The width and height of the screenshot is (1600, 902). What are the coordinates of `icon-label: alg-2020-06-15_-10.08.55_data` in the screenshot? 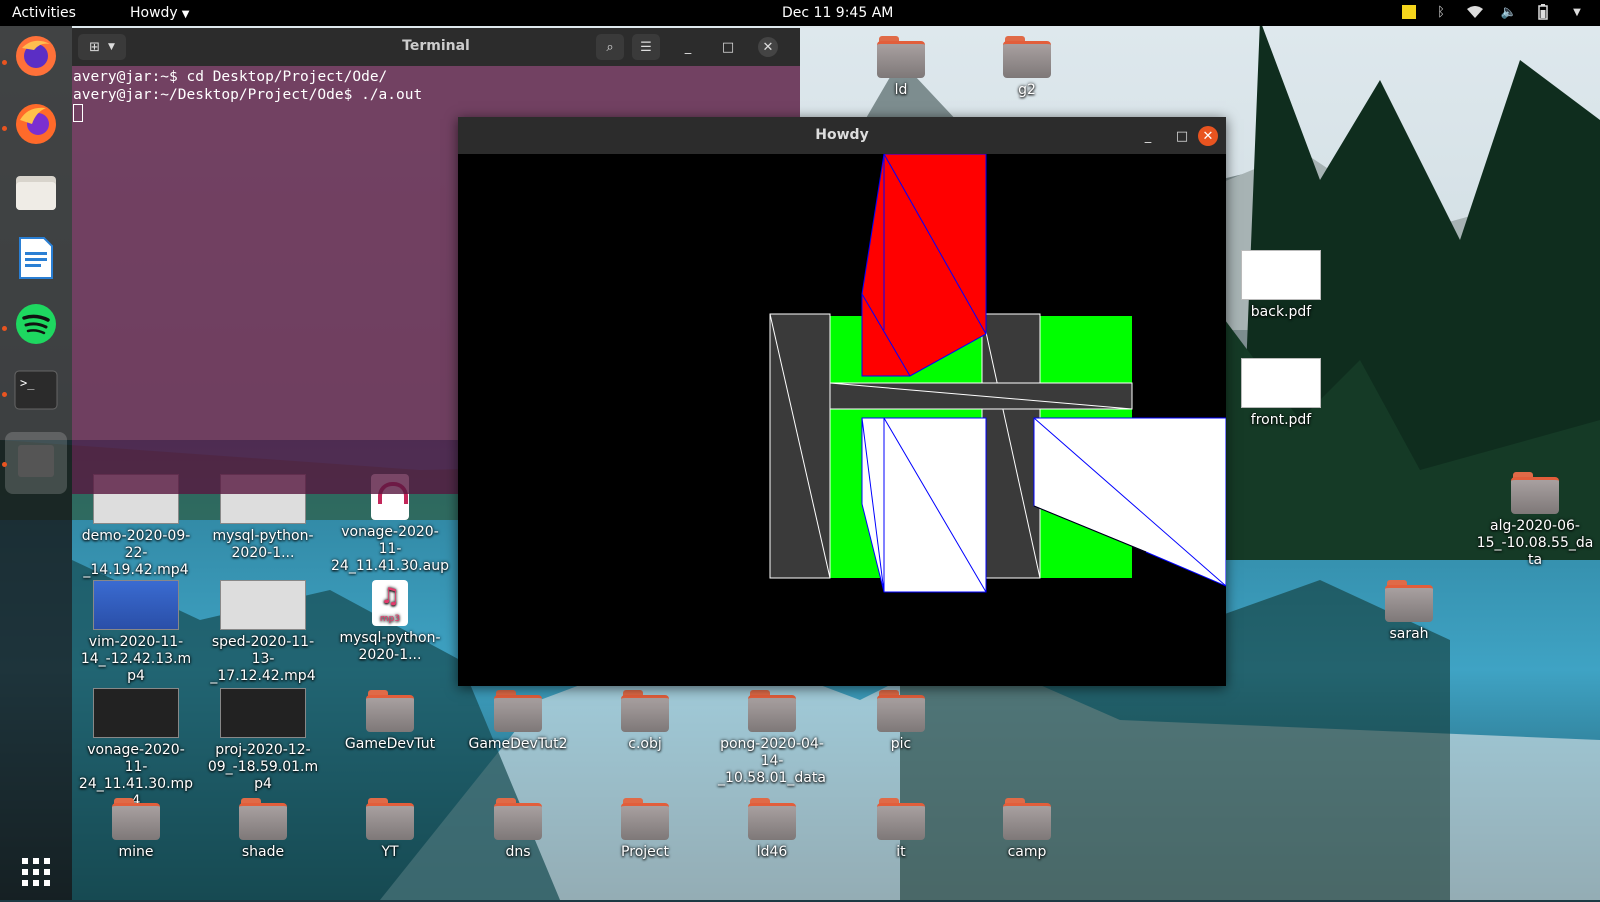 It's located at (1535, 543).